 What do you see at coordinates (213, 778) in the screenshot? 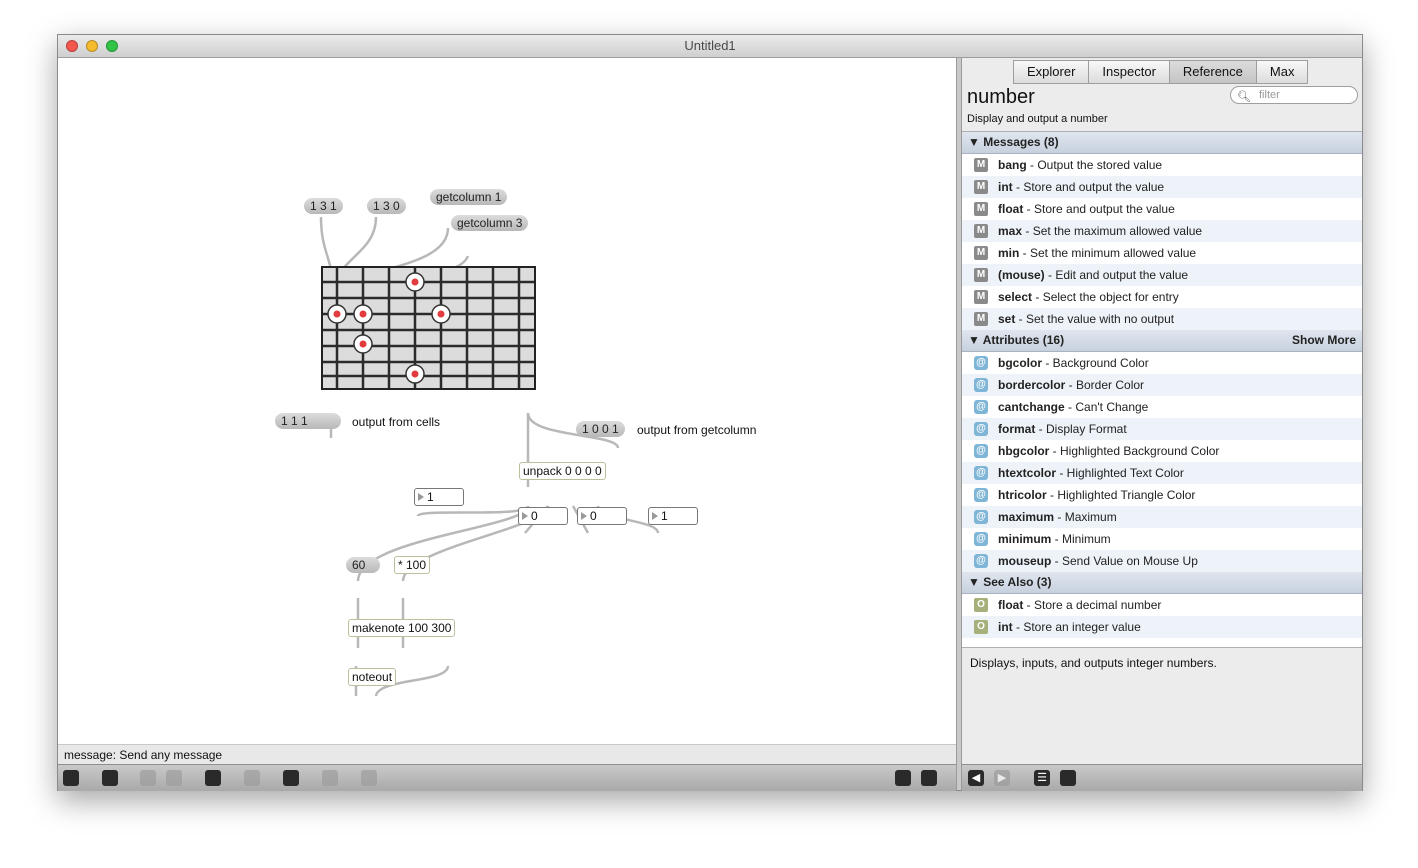
I see `edit-icon` at bounding box center [213, 778].